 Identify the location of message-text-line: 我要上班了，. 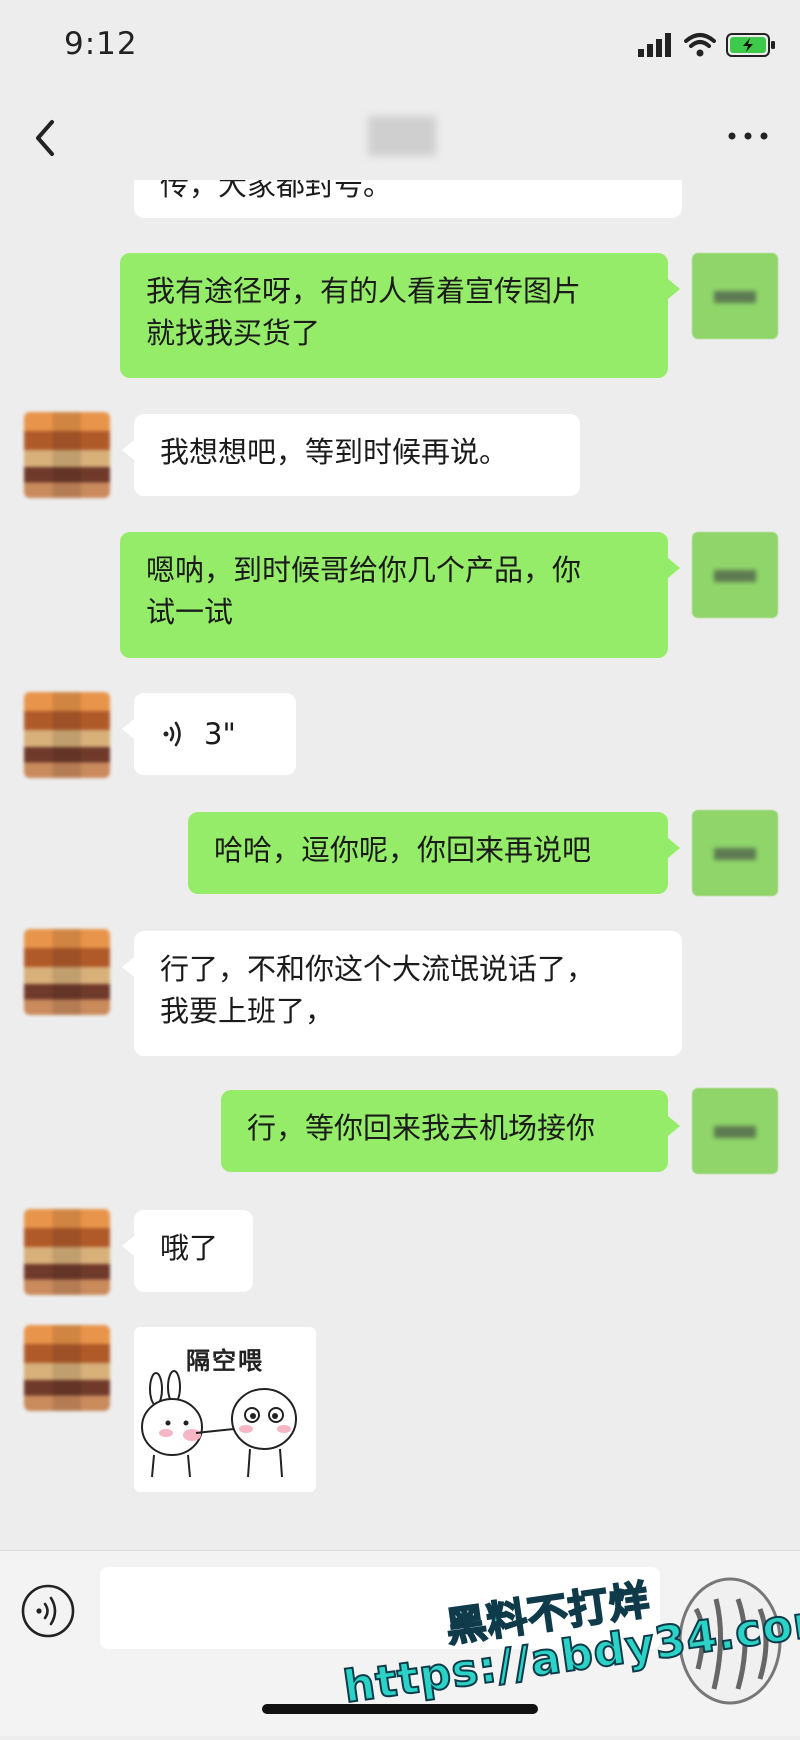
(247, 1011).